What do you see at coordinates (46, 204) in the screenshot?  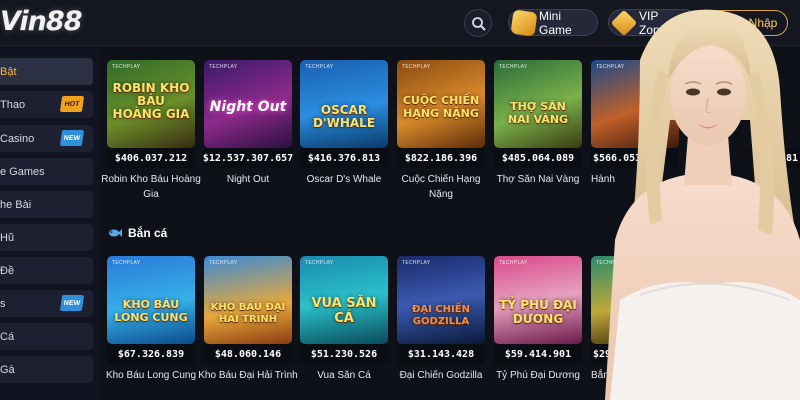 I see `sidebar-item-card-games: he Bài` at bounding box center [46, 204].